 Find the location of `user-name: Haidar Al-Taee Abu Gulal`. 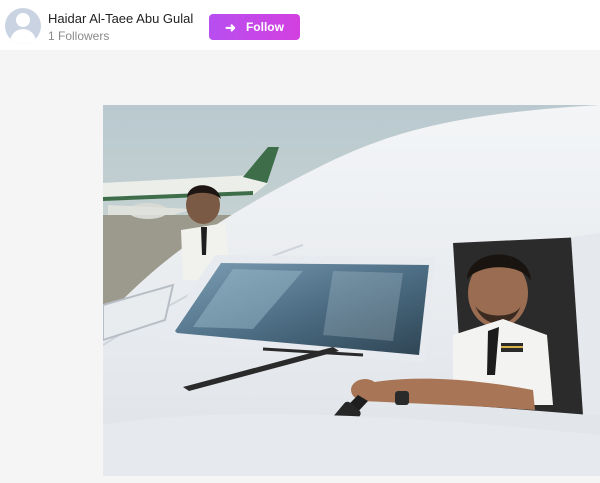

user-name: Haidar Al-Taee Abu Gulal is located at coordinates (120, 18).